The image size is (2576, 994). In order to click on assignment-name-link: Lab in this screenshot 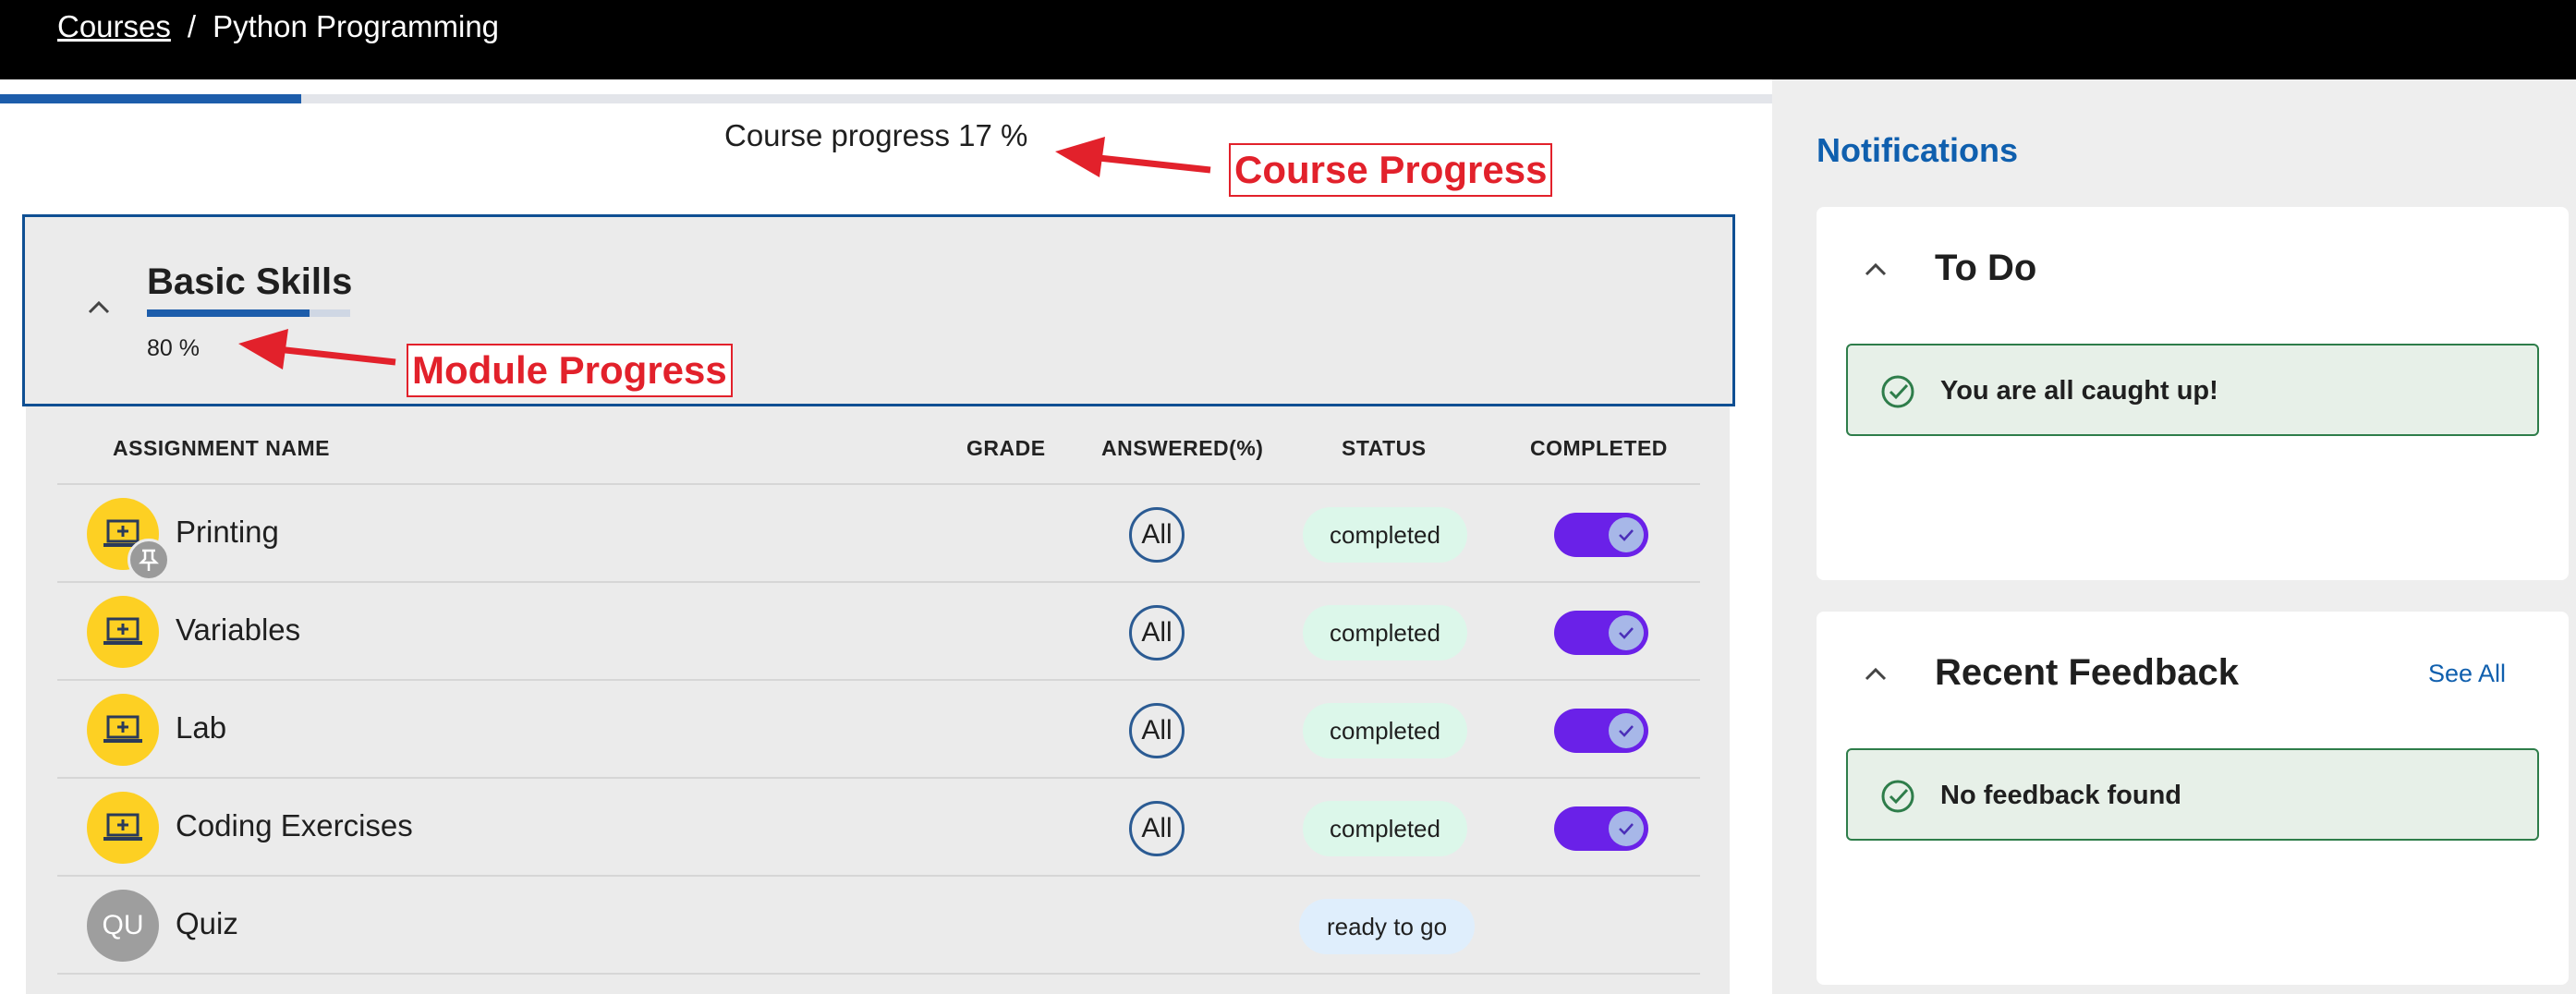, I will do `click(201, 728)`.